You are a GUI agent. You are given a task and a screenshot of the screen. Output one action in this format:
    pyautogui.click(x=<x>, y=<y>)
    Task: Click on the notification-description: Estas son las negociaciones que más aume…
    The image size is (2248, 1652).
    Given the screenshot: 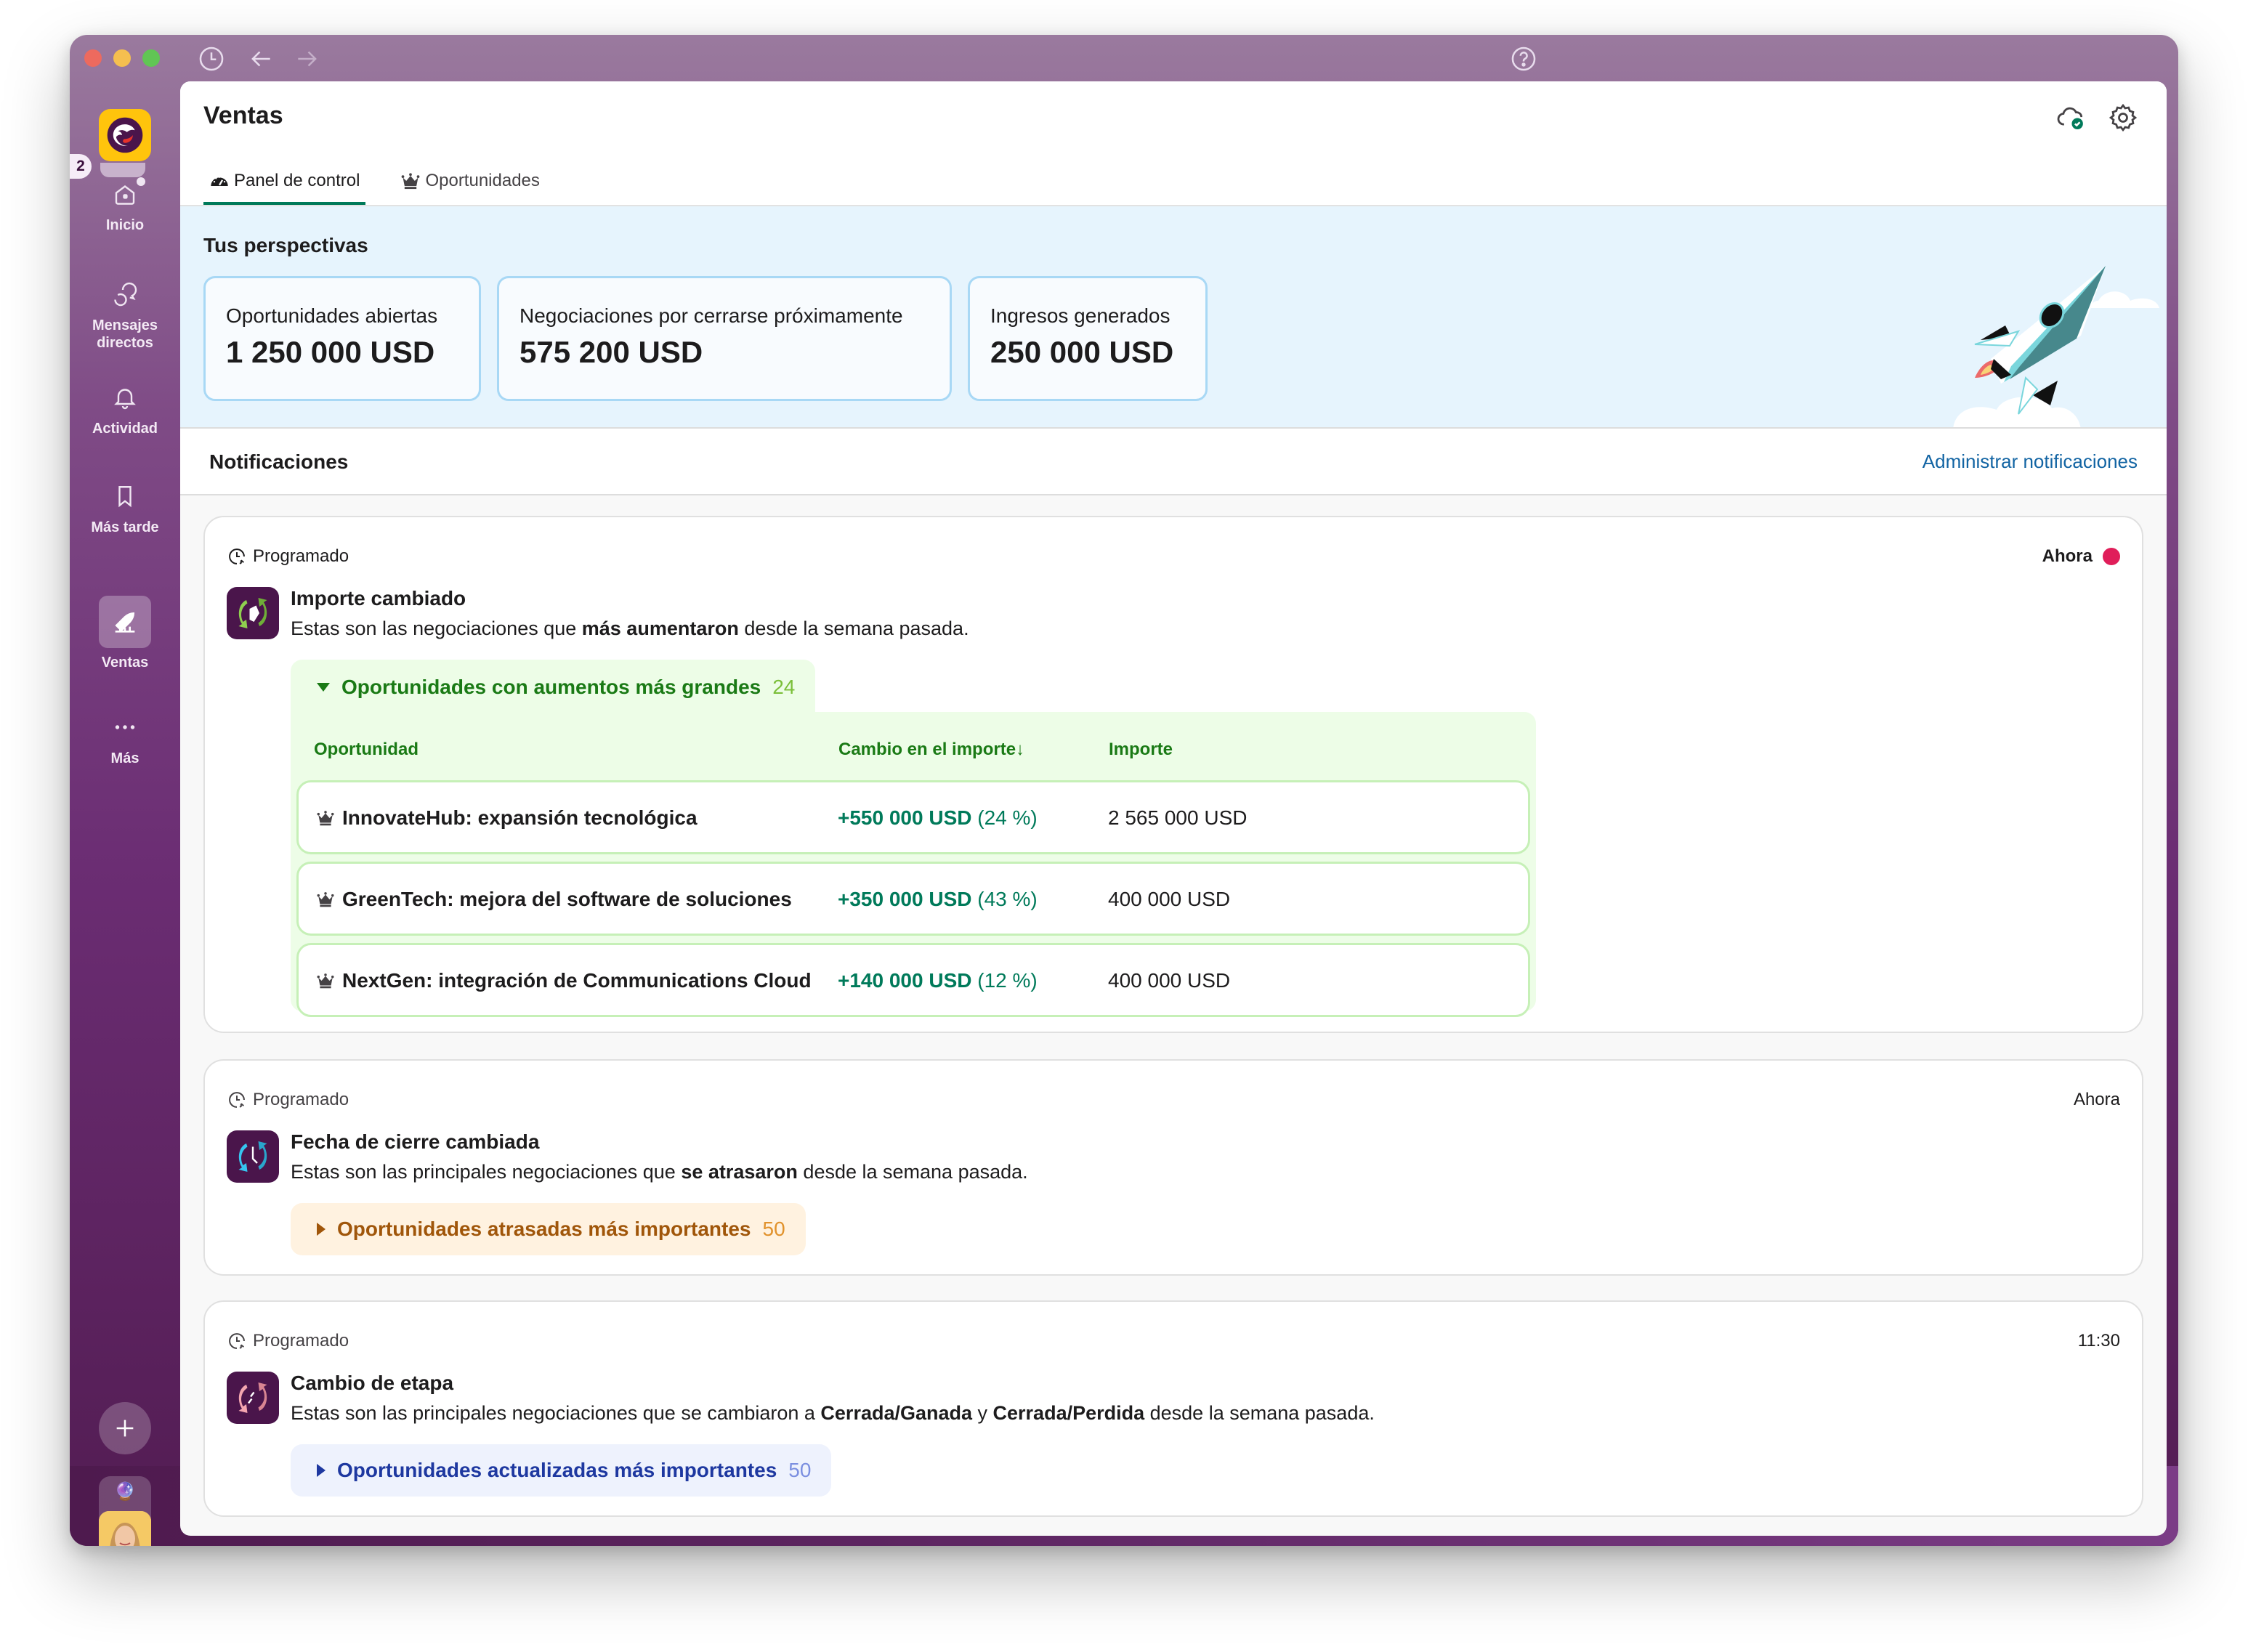 What is the action you would take?
    pyautogui.click(x=630, y=629)
    